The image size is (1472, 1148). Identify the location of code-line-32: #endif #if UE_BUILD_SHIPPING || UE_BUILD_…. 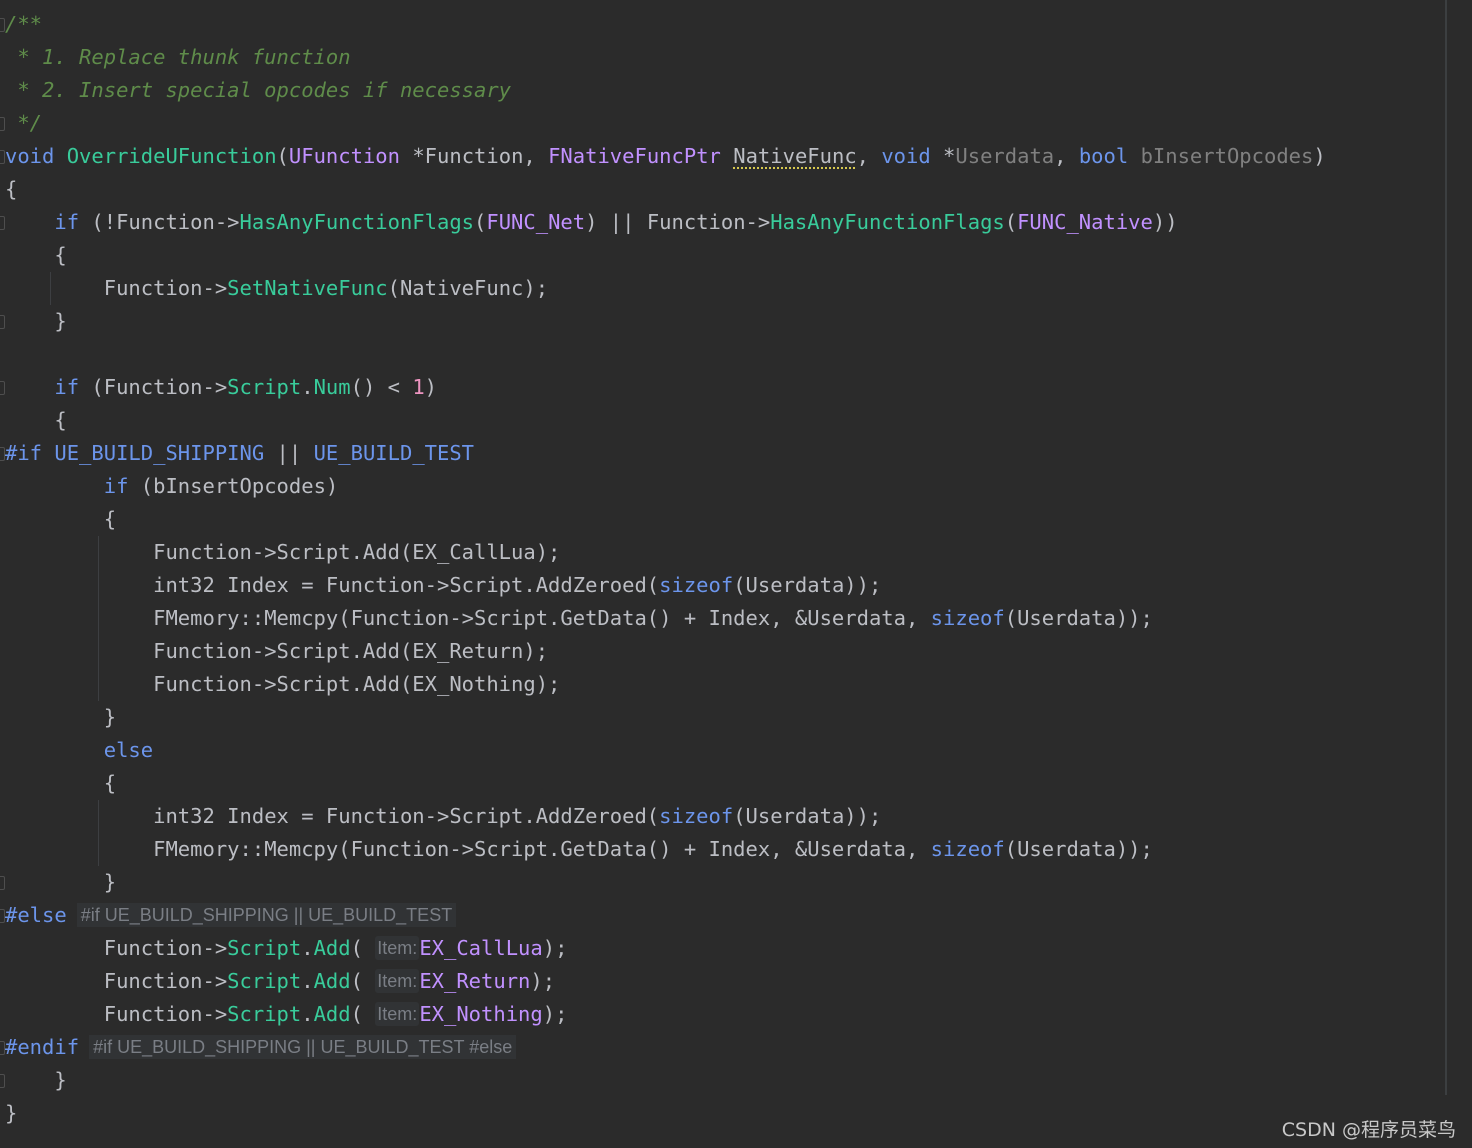
(261, 1047).